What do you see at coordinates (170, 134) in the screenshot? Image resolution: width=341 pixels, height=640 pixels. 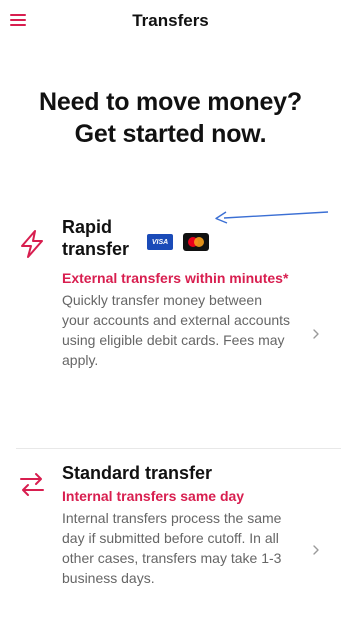 I see `hero-line-2: Get started now.` at bounding box center [170, 134].